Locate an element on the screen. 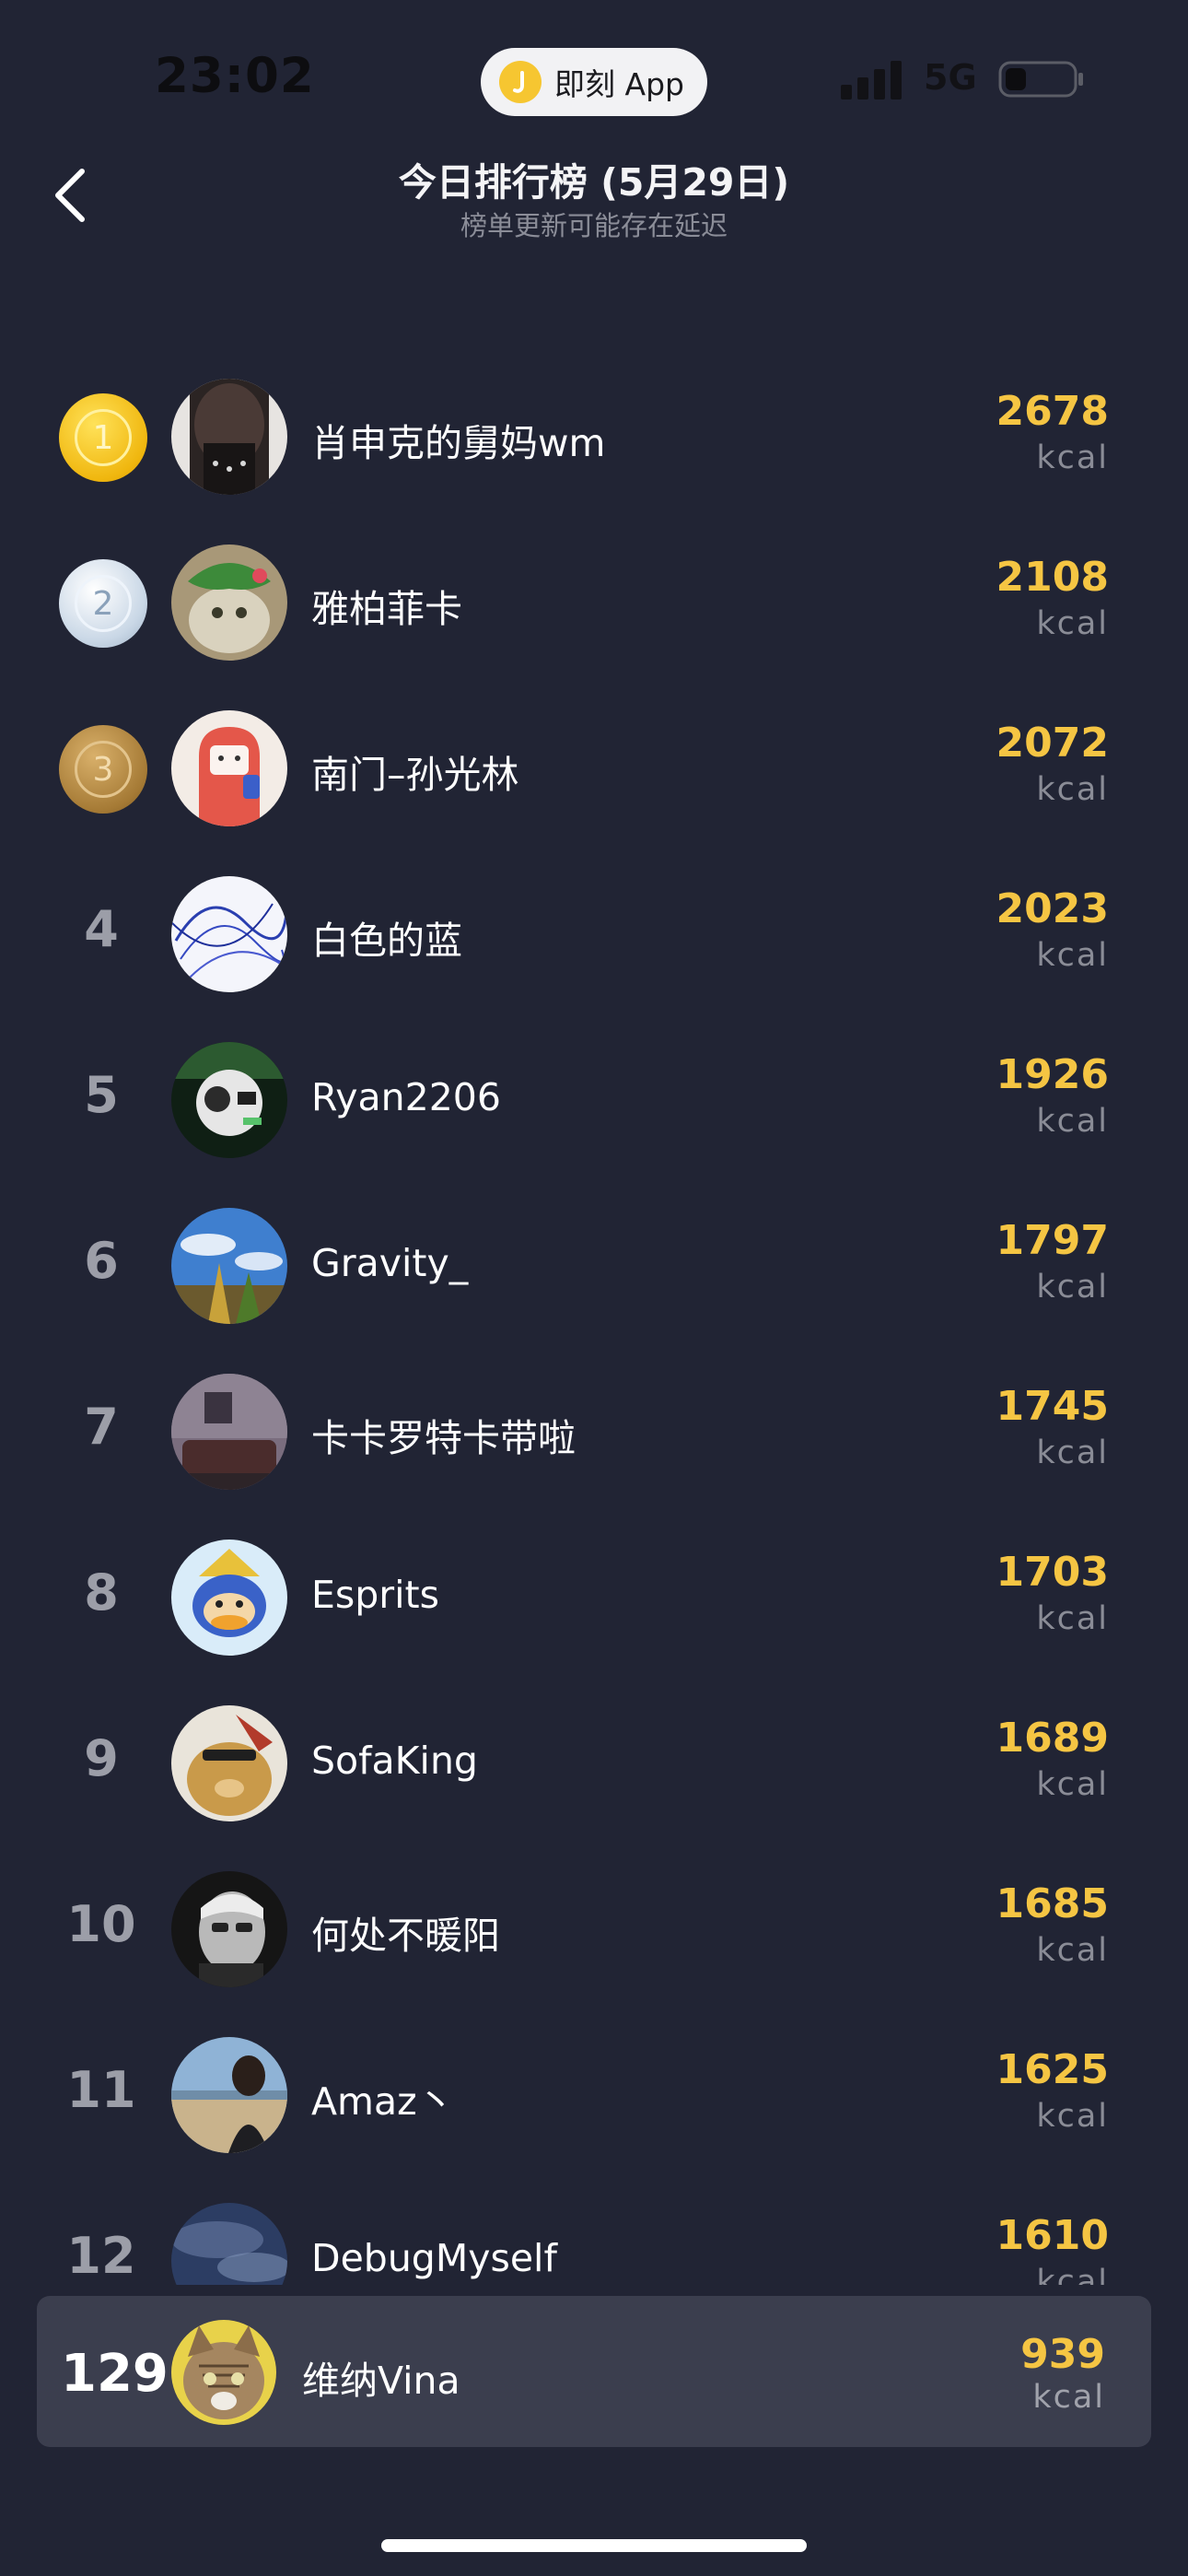 This screenshot has height=2576, width=1188. my-avatar is located at coordinates (223, 2372).